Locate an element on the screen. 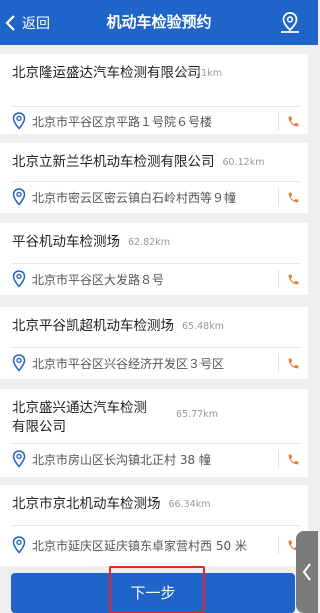 The width and height of the screenshot is (320, 613). station-name: 平谷机动车检测场 is located at coordinates (66, 242).